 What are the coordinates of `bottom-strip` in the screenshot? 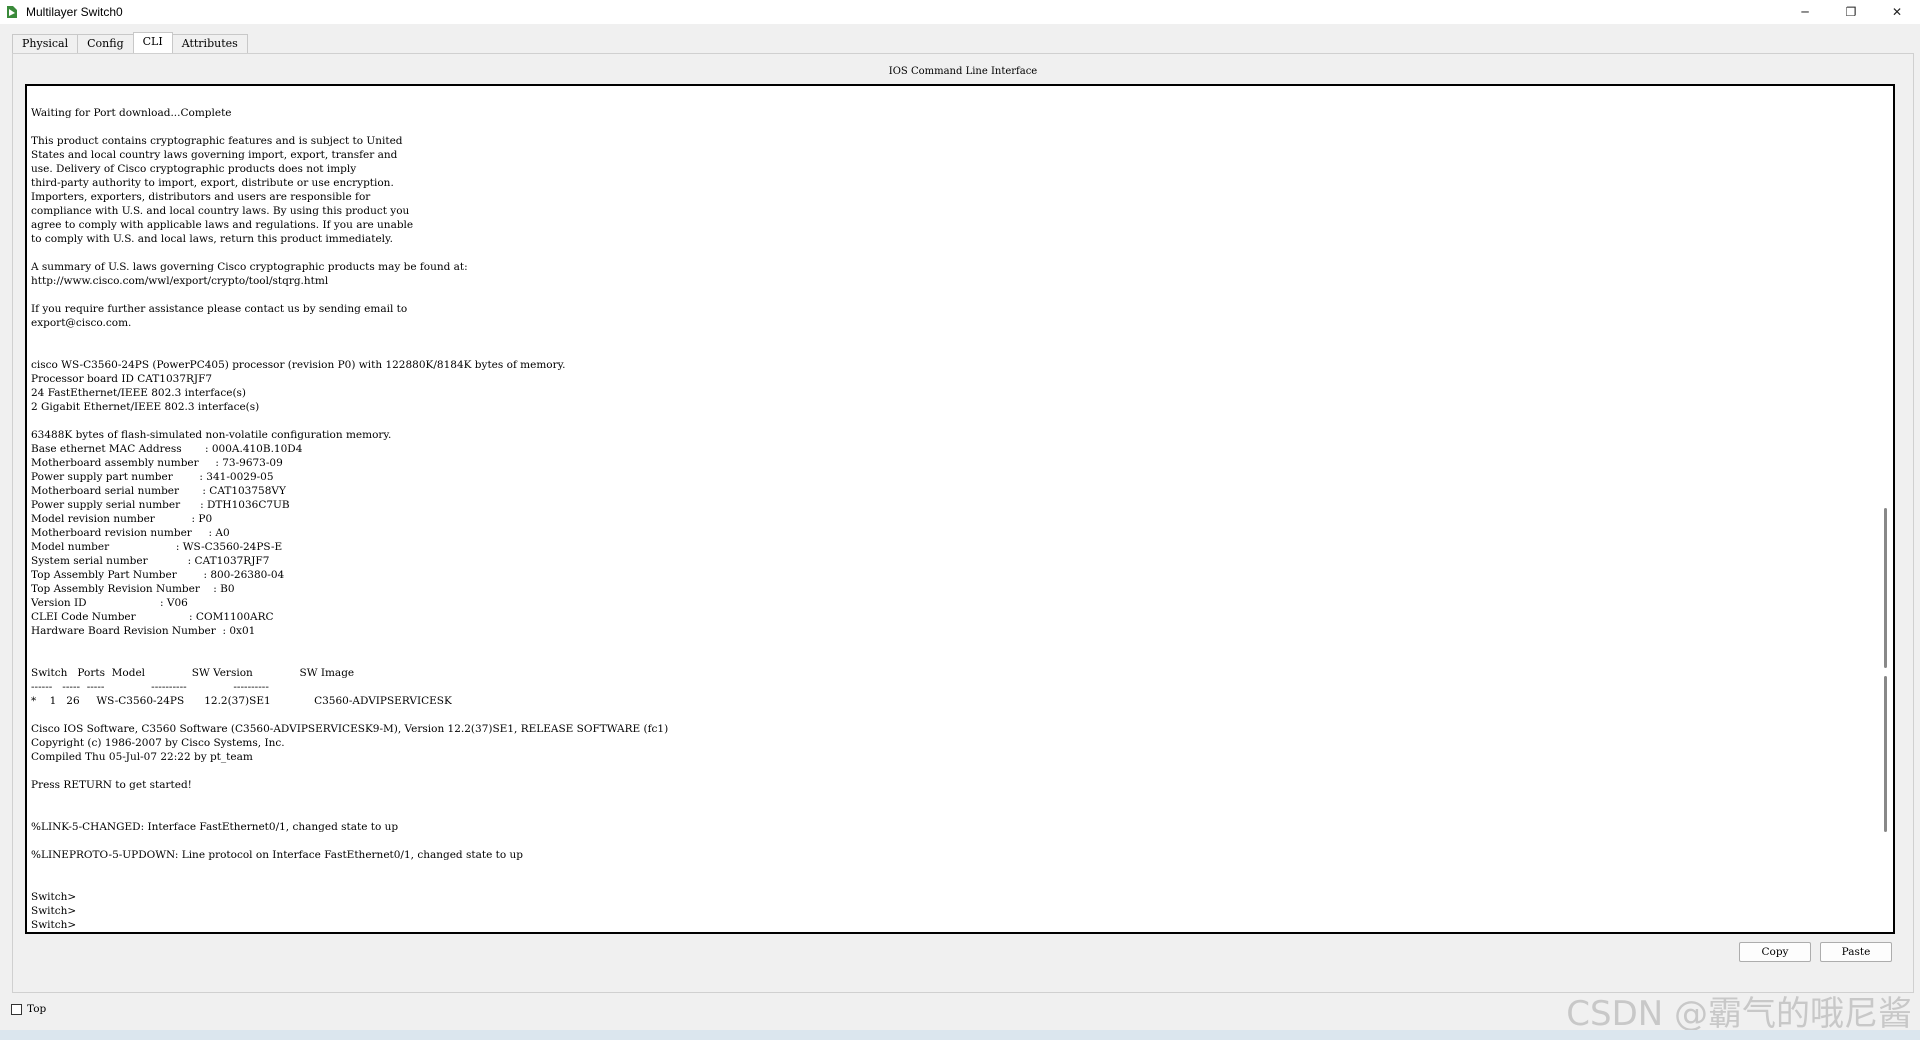 It's located at (960, 1035).